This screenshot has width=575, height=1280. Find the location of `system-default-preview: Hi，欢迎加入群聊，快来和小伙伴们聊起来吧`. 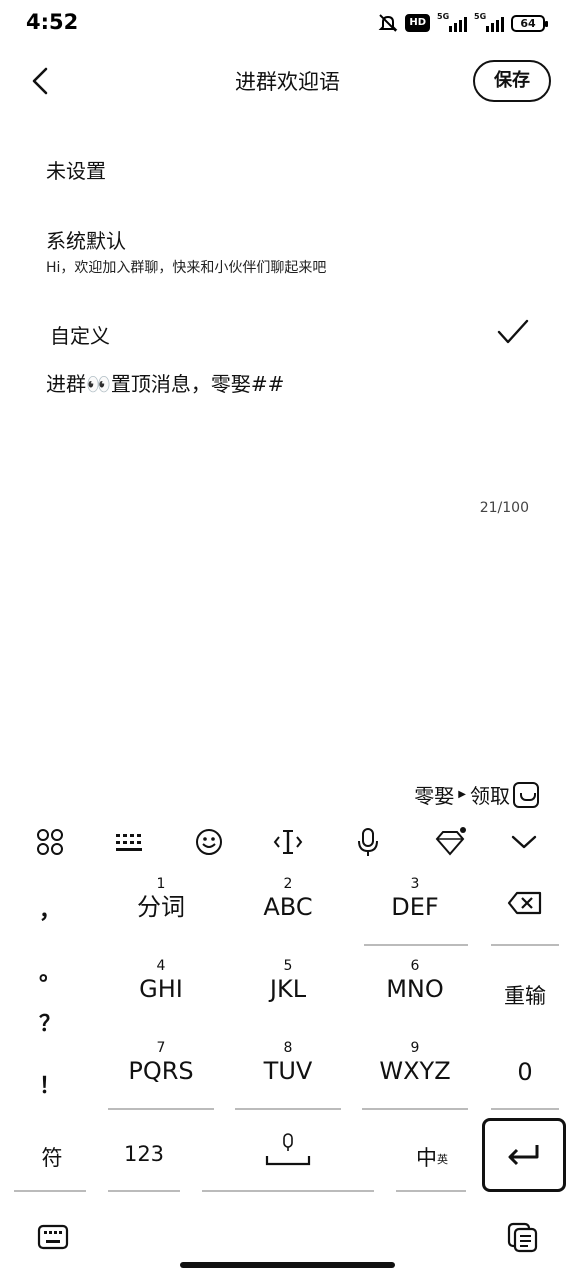

system-default-preview: Hi，欢迎加入群聊，快来和小伙伴们聊起来吧 is located at coordinates (186, 268).